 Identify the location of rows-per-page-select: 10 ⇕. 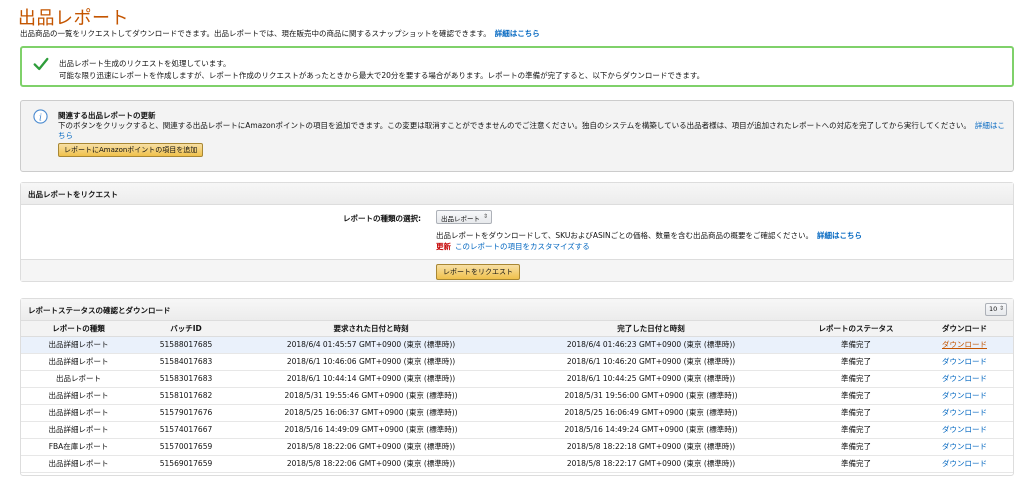
(996, 309).